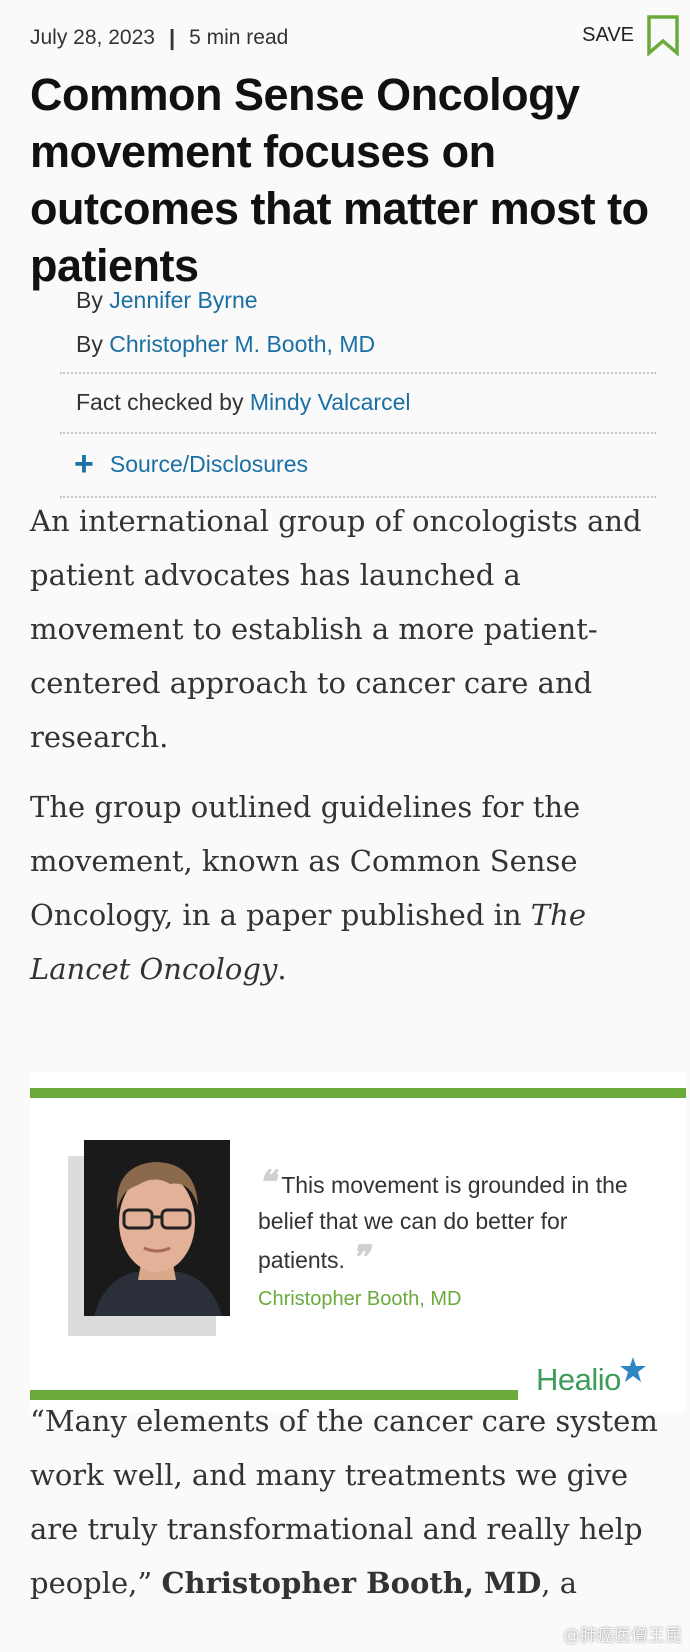 This screenshot has height=1652, width=690. Describe the element at coordinates (663, 35) in the screenshot. I see `bookmark-icon` at that location.